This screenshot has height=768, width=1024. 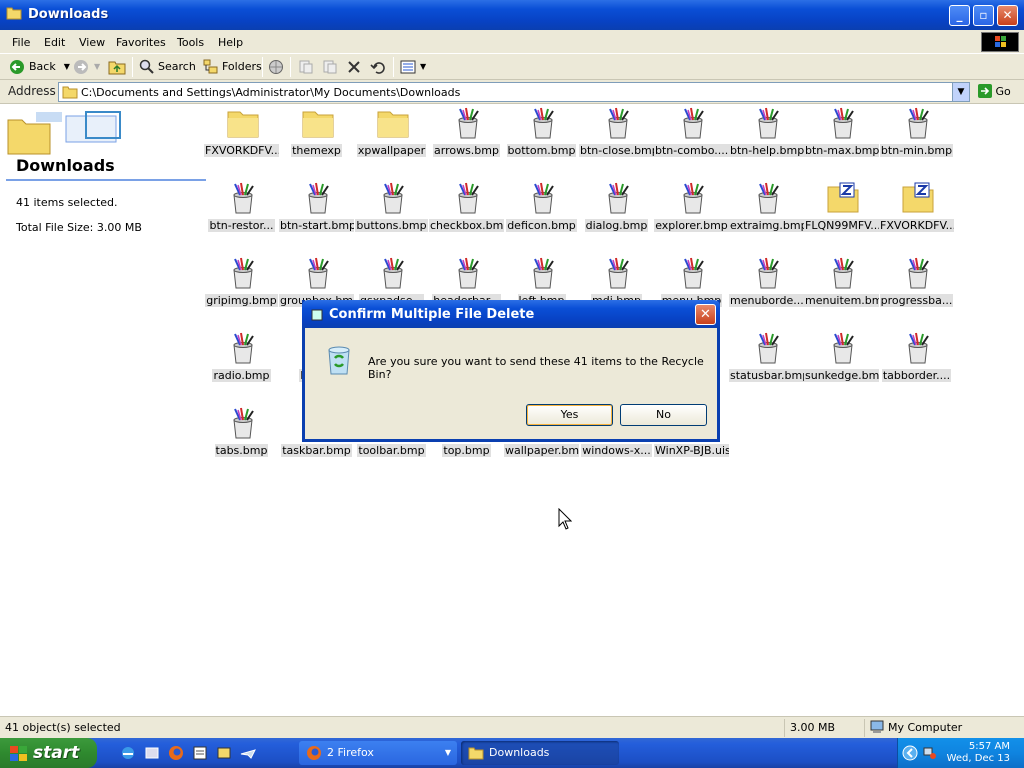 I want to click on move-to-button, so click(x=306, y=67).